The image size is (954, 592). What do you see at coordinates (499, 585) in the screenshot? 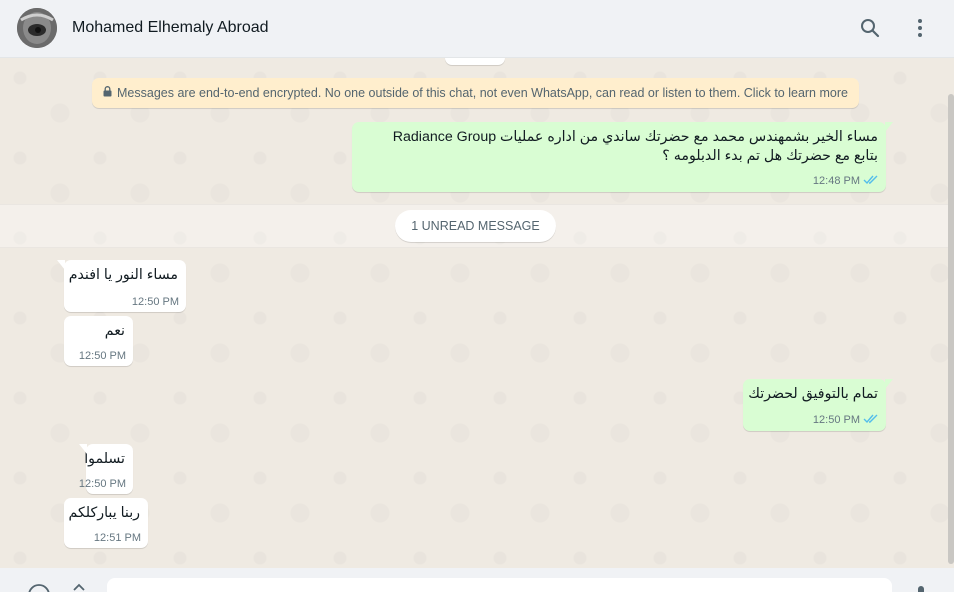
I see `message-input` at bounding box center [499, 585].